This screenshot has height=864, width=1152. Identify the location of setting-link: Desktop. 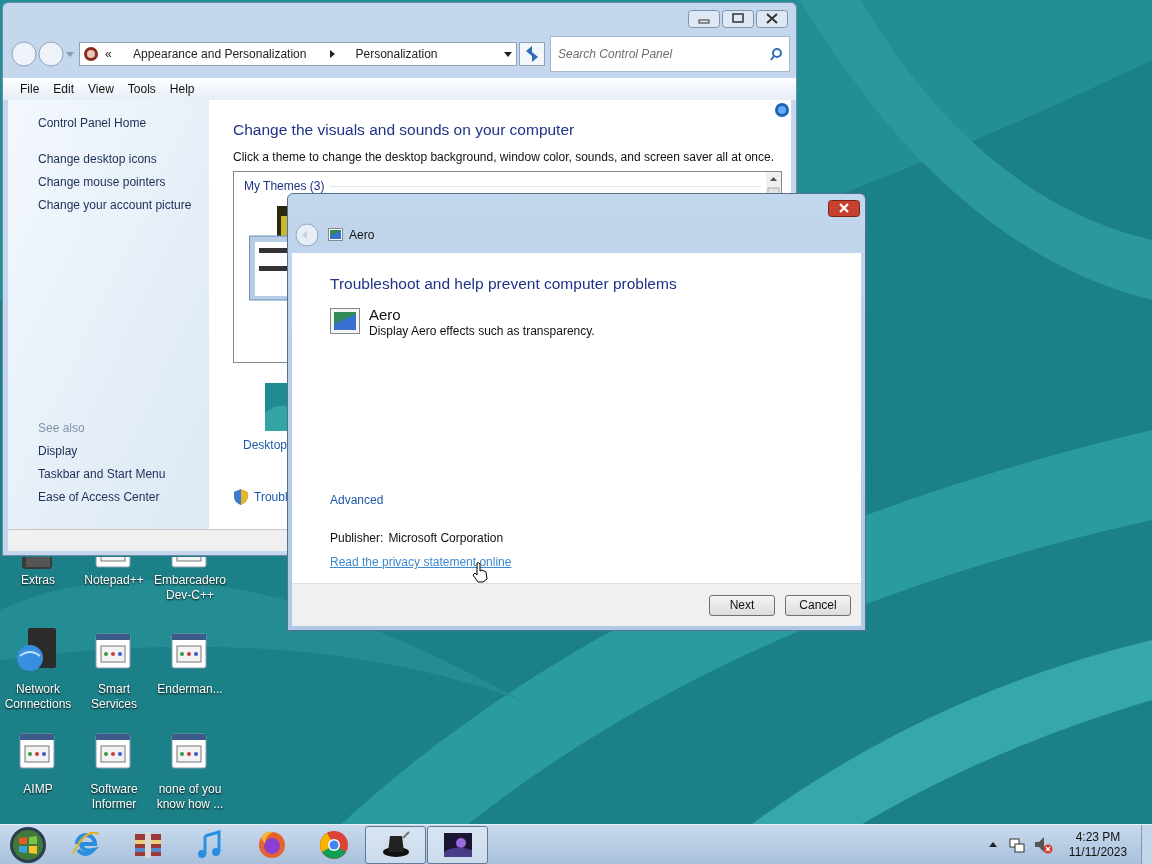
(265, 445).